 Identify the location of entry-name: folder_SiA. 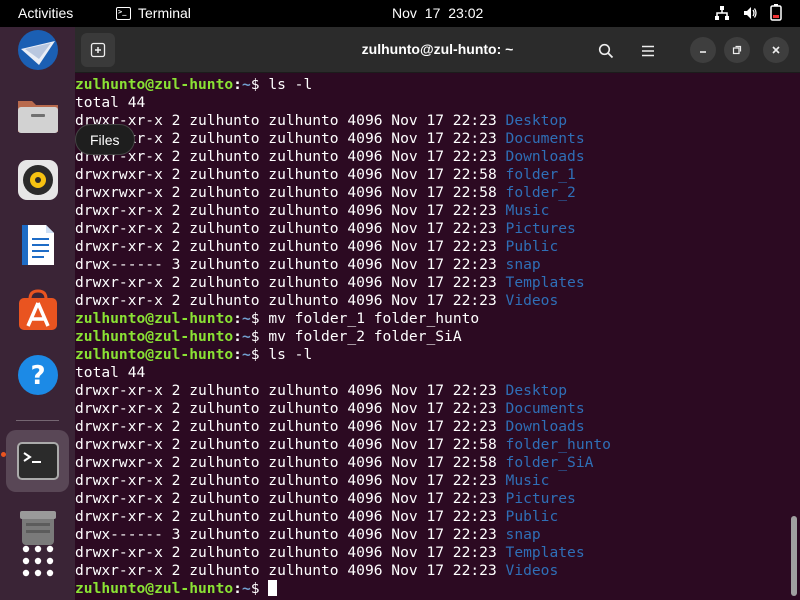
(549, 462).